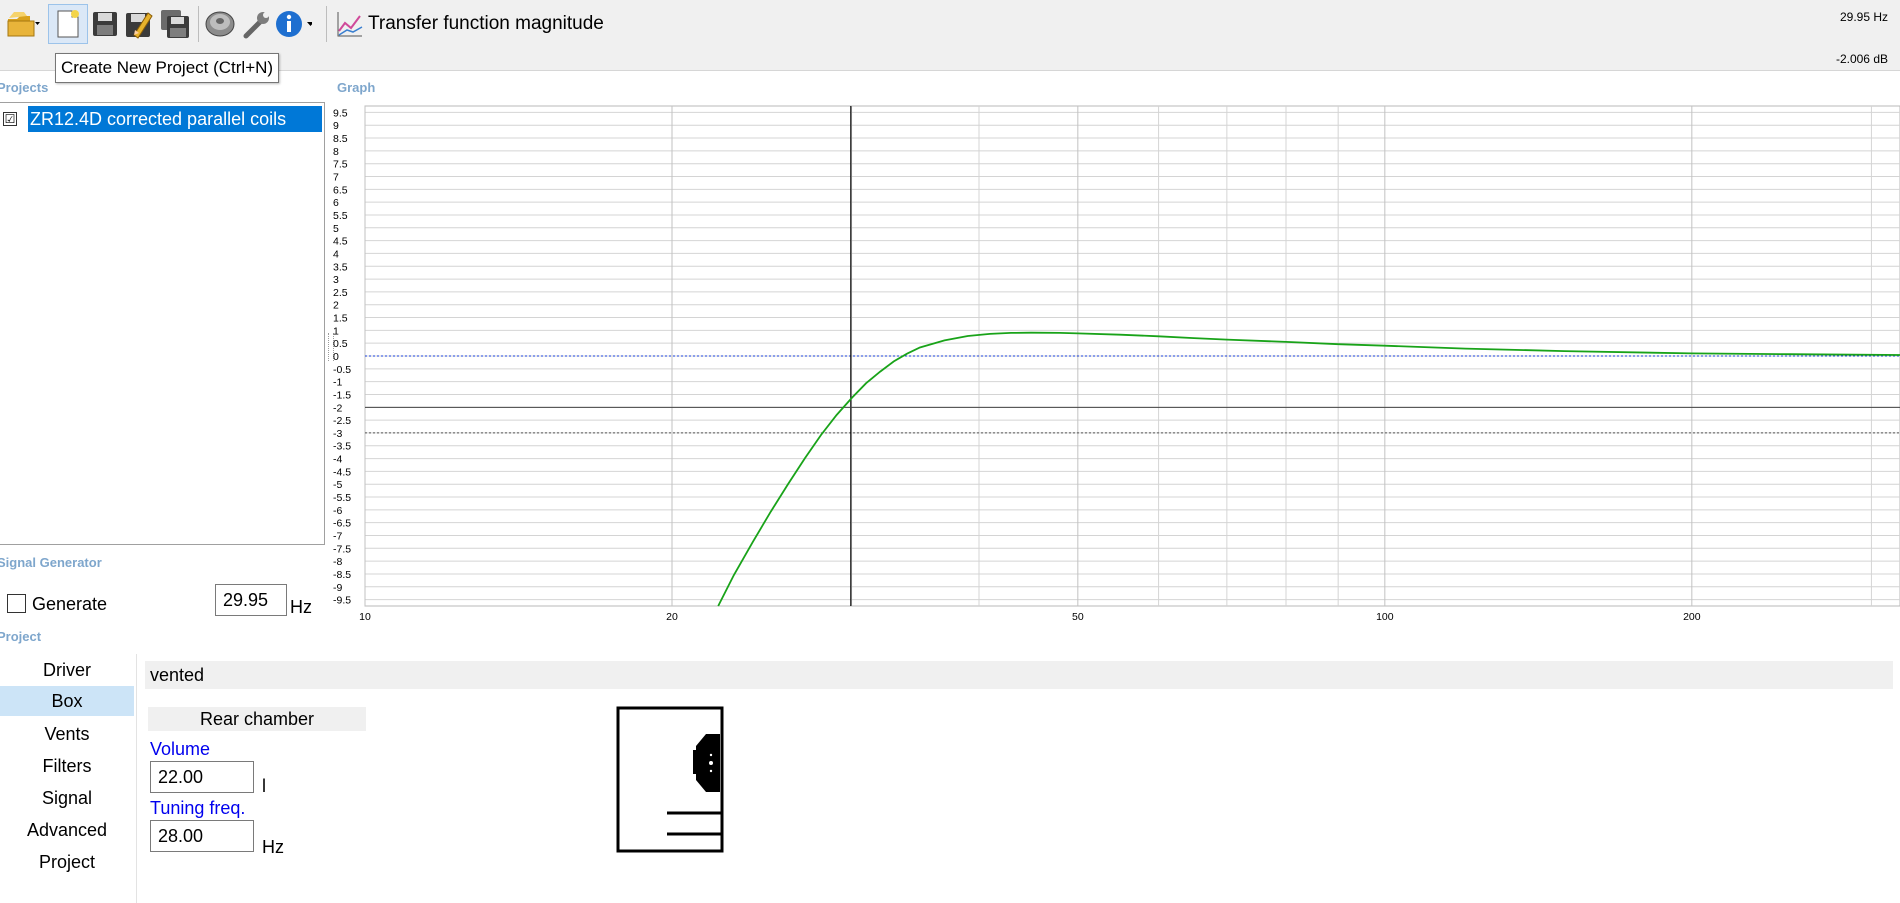 The height and width of the screenshot is (903, 1900). What do you see at coordinates (251, 600) in the screenshot?
I see `signal-frequency-input: 29.95` at bounding box center [251, 600].